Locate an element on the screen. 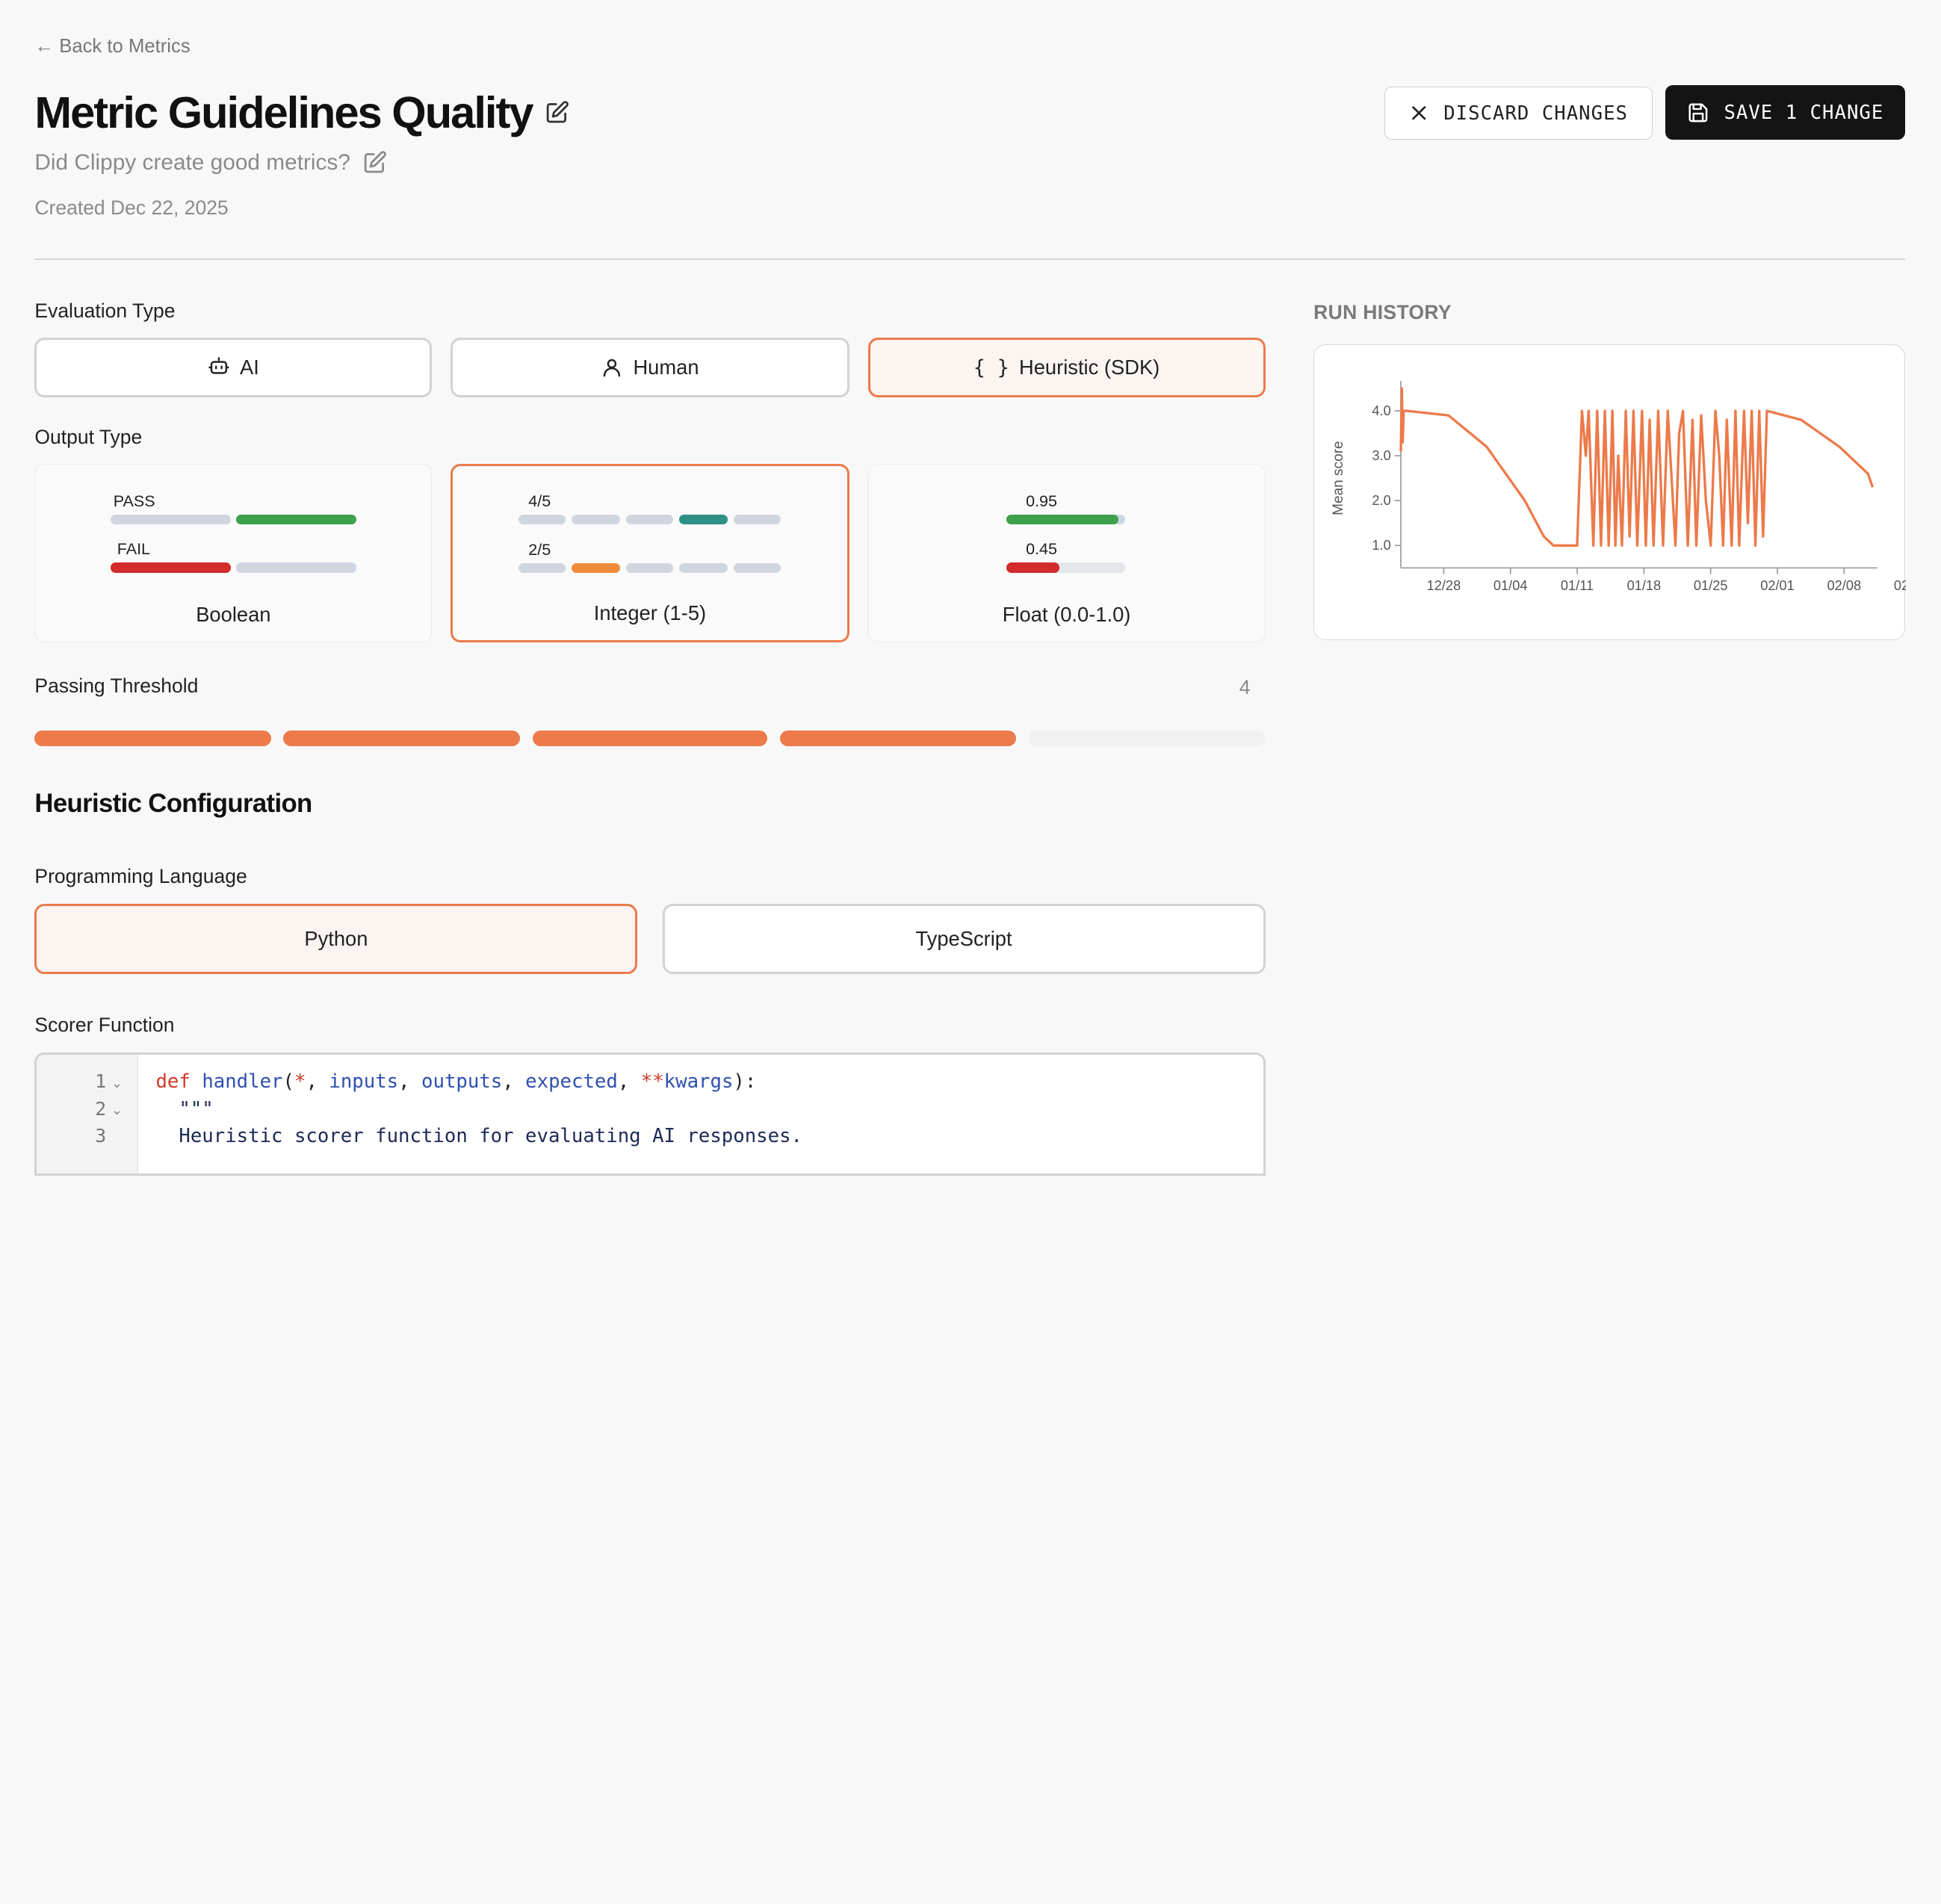 Image resolution: width=1941 pixels, height=1904 pixels. x-tick-label: 02/08 is located at coordinates (1844, 585).